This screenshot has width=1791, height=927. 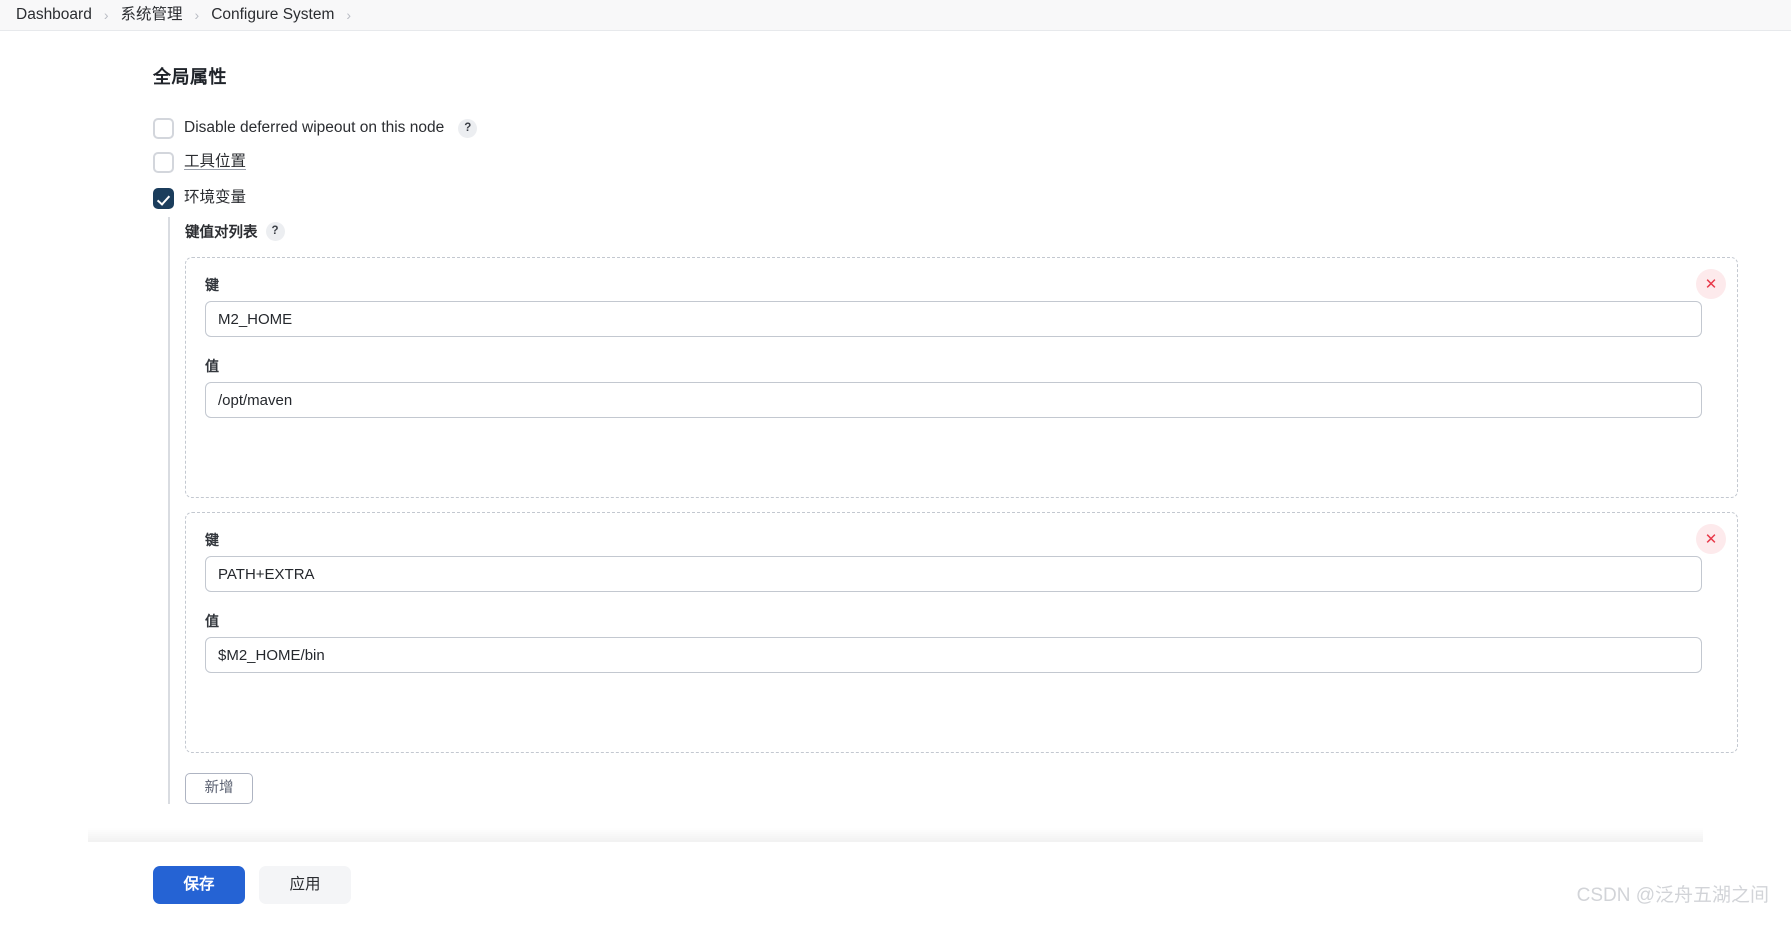 What do you see at coordinates (163, 198) in the screenshot?
I see `checkbox-environment-variables` at bounding box center [163, 198].